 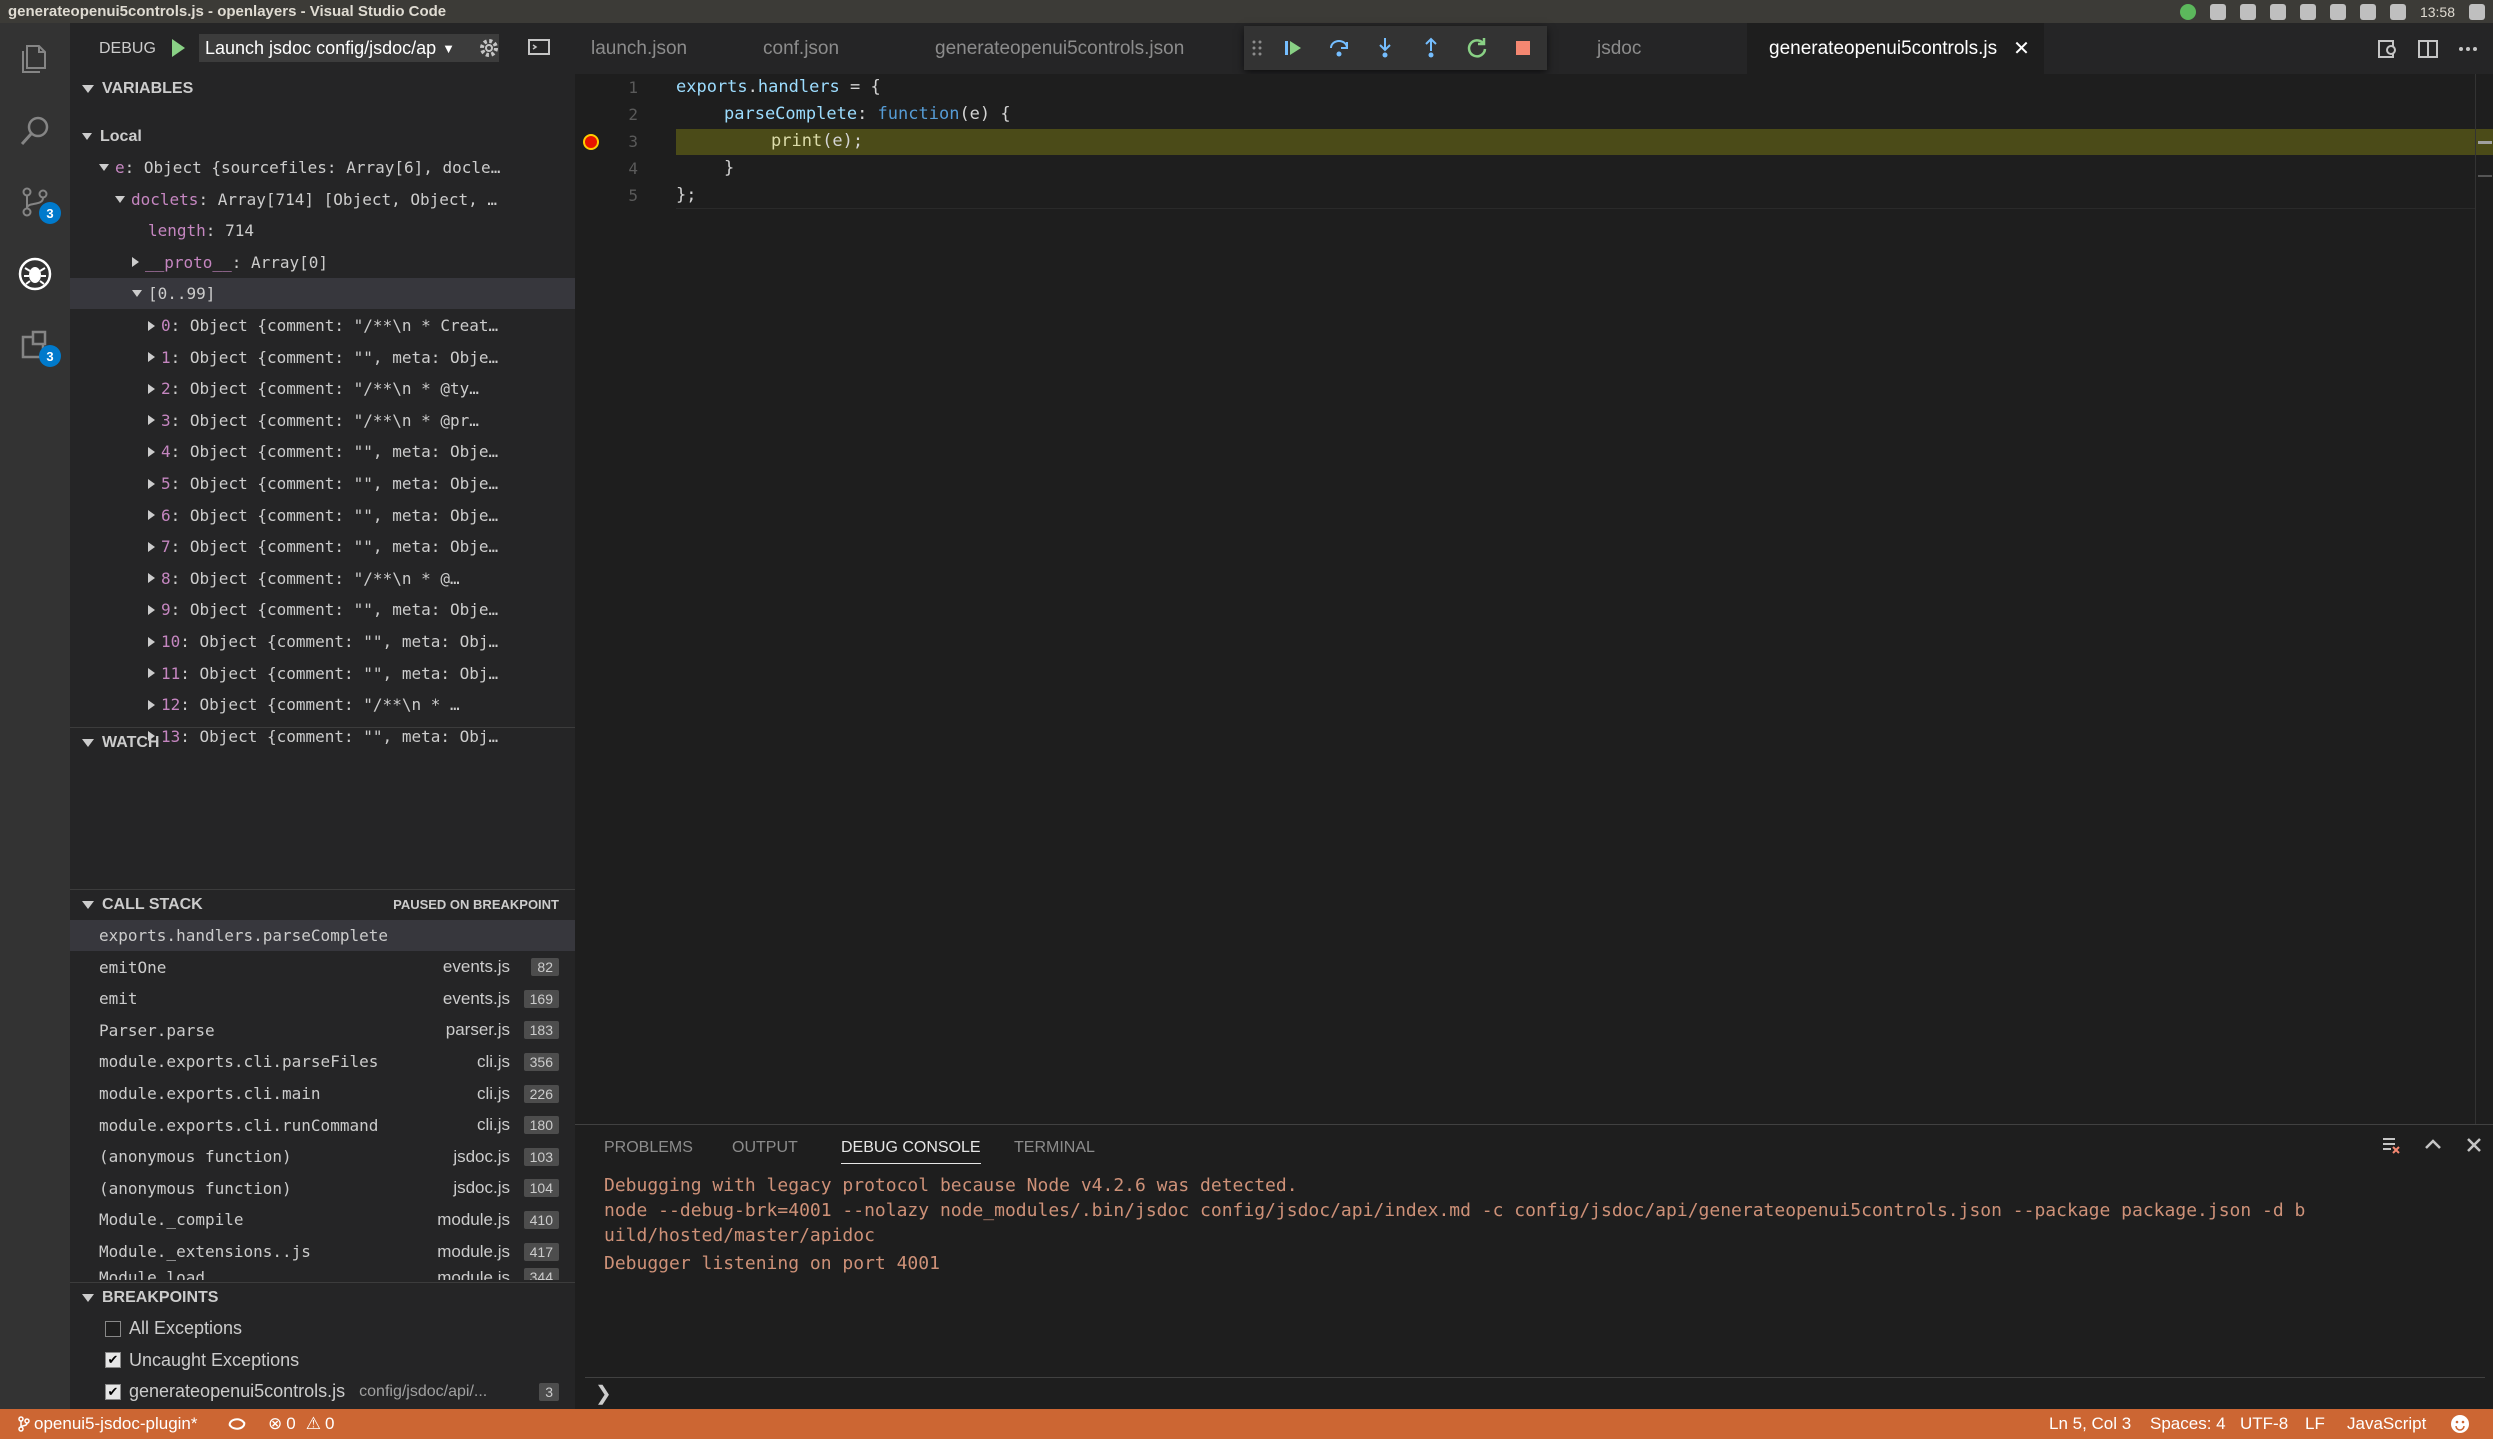 What do you see at coordinates (349, 48) in the screenshot?
I see `launch-config-select: Launch jsdoc config/jsdoc/ap ▼` at bounding box center [349, 48].